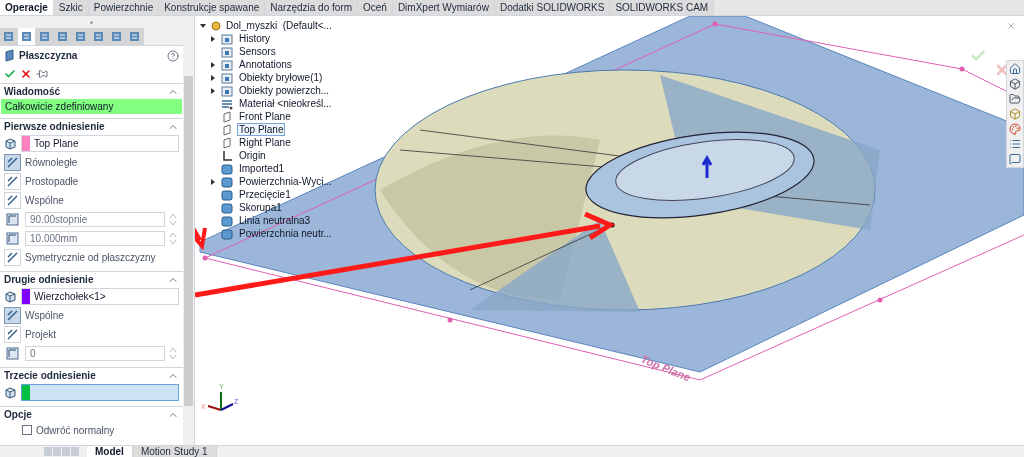 This screenshot has height=457, width=1024. Describe the element at coordinates (252, 155) in the screenshot. I see `tree-item: Origin` at that location.